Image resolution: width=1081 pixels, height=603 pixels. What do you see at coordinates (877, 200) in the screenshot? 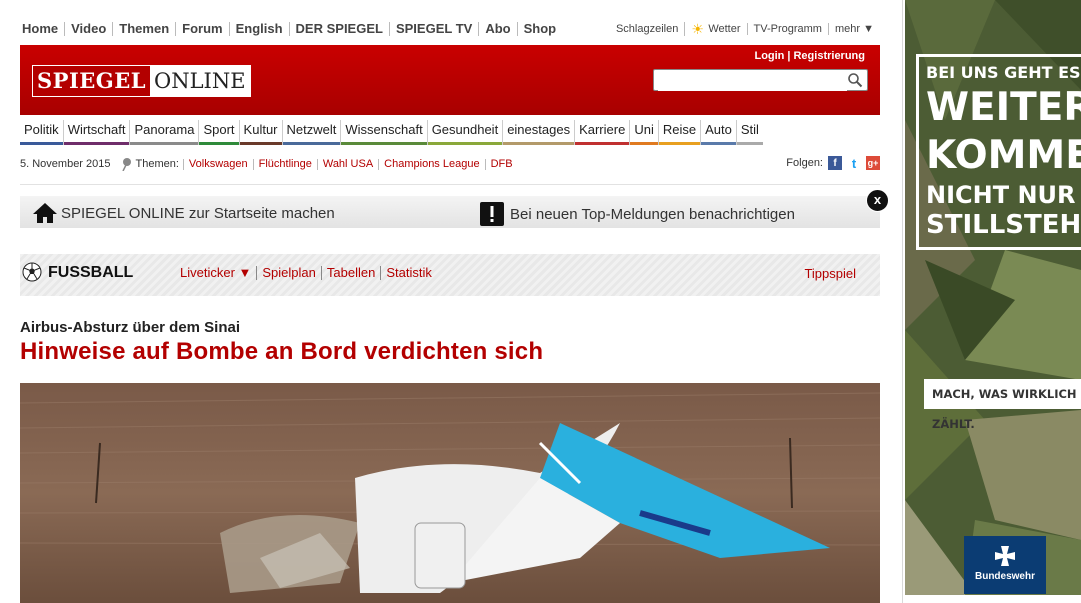
I see `close-button: x` at bounding box center [877, 200].